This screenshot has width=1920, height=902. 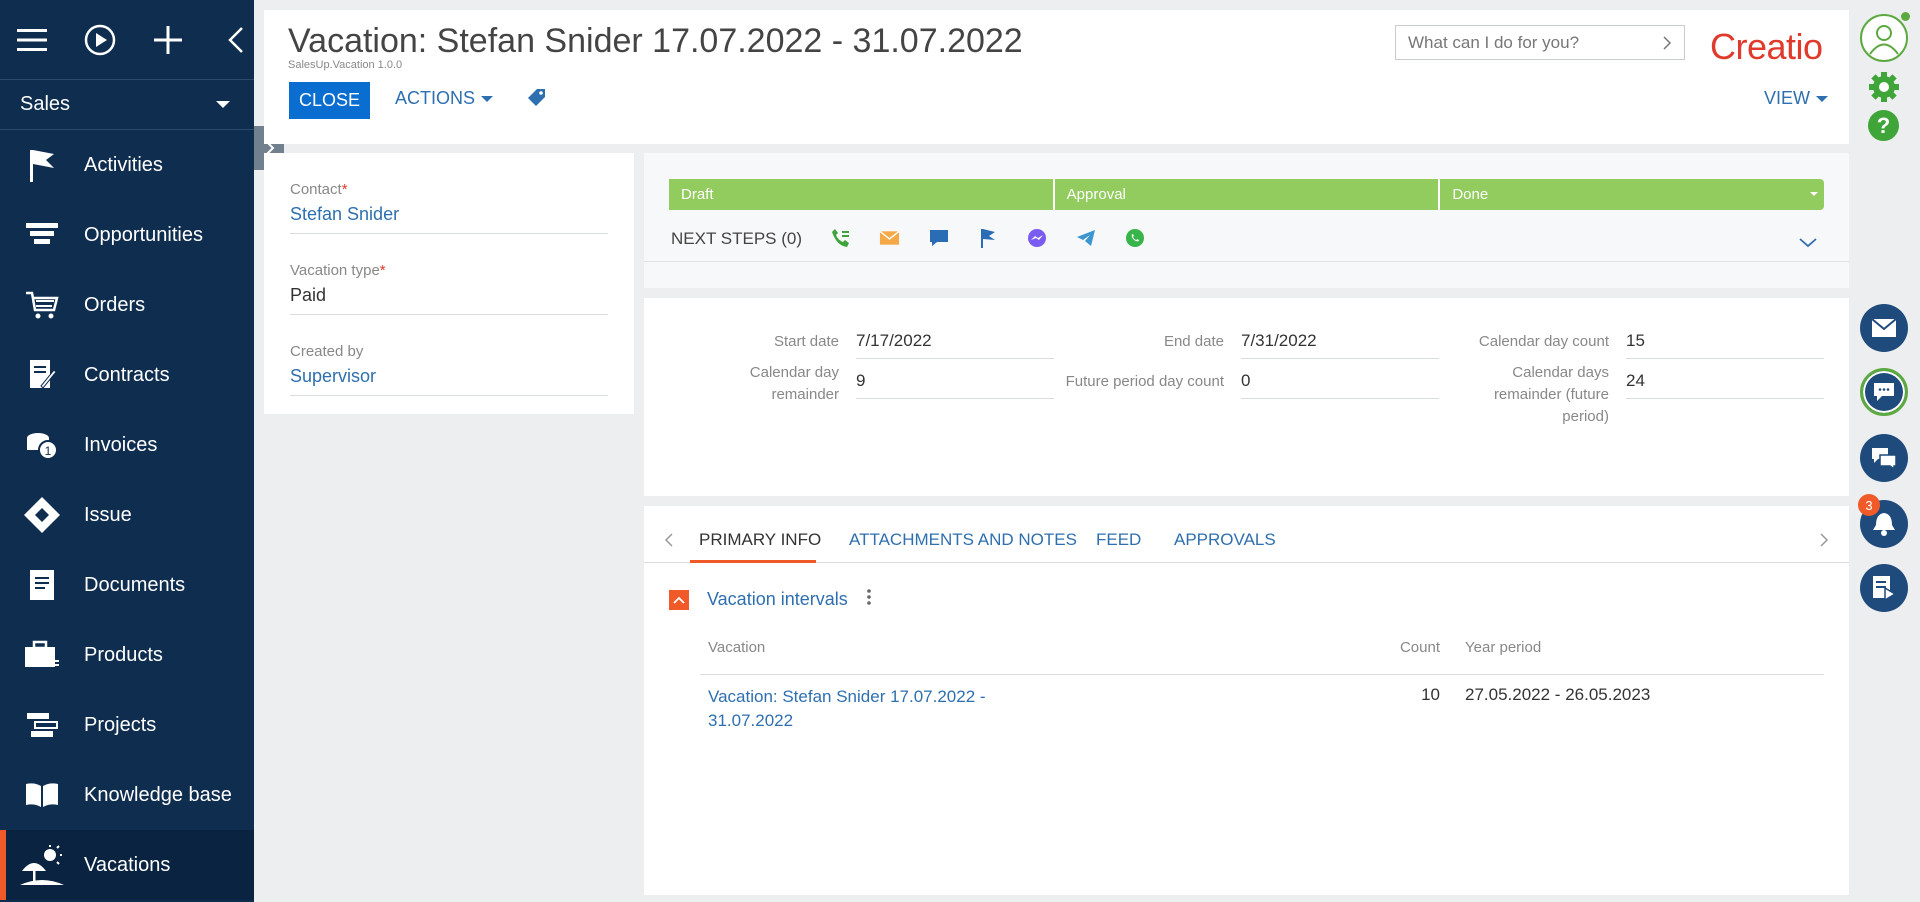 What do you see at coordinates (777, 599) in the screenshot?
I see `vacation-intervals-title: Vacation intervals` at bounding box center [777, 599].